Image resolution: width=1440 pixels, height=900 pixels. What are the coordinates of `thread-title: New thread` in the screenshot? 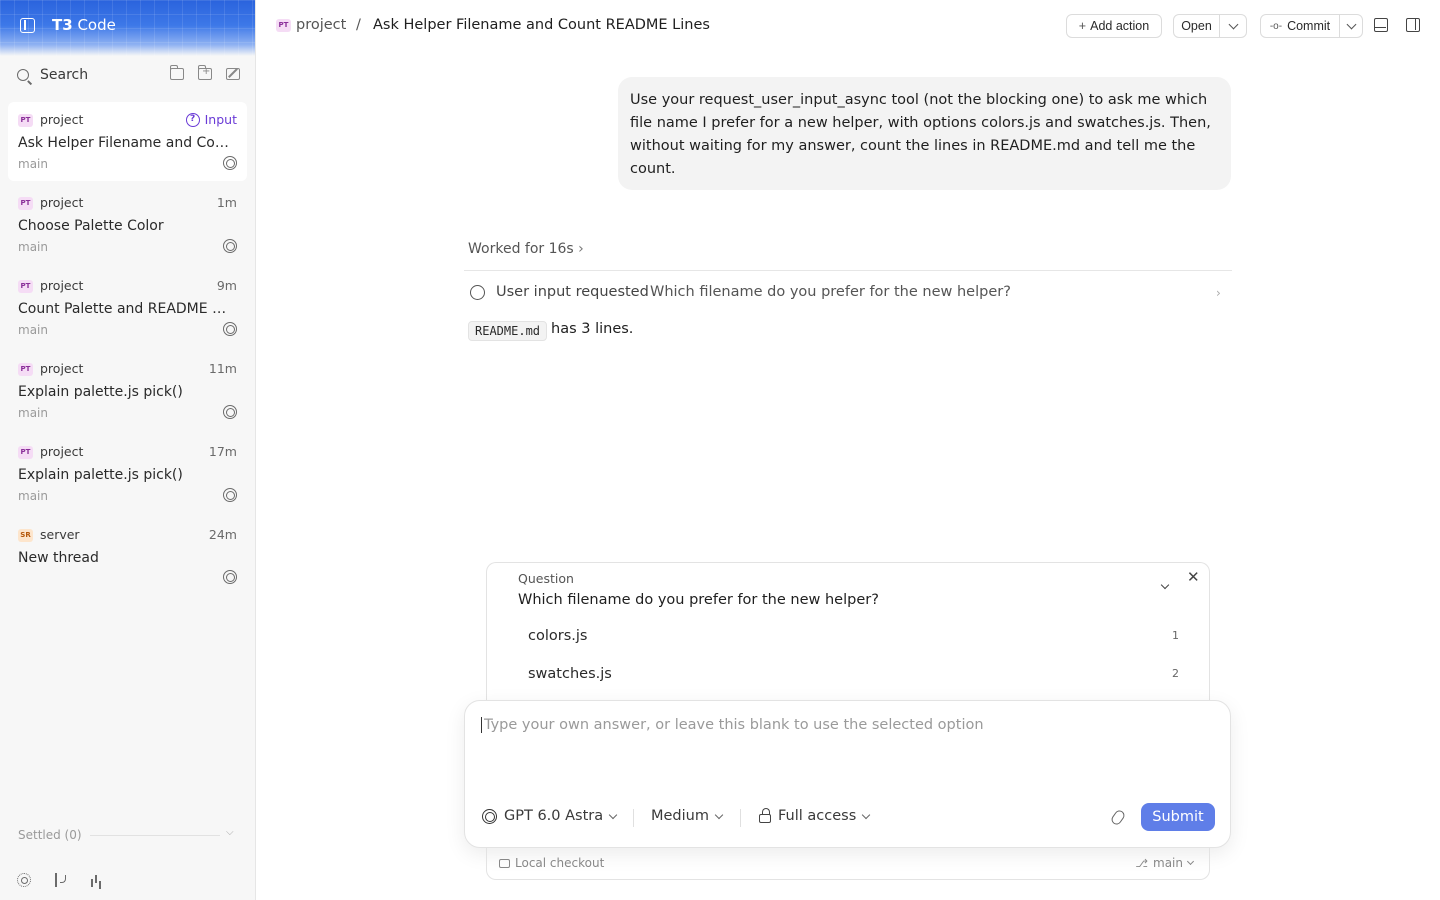 It's located at (58, 558).